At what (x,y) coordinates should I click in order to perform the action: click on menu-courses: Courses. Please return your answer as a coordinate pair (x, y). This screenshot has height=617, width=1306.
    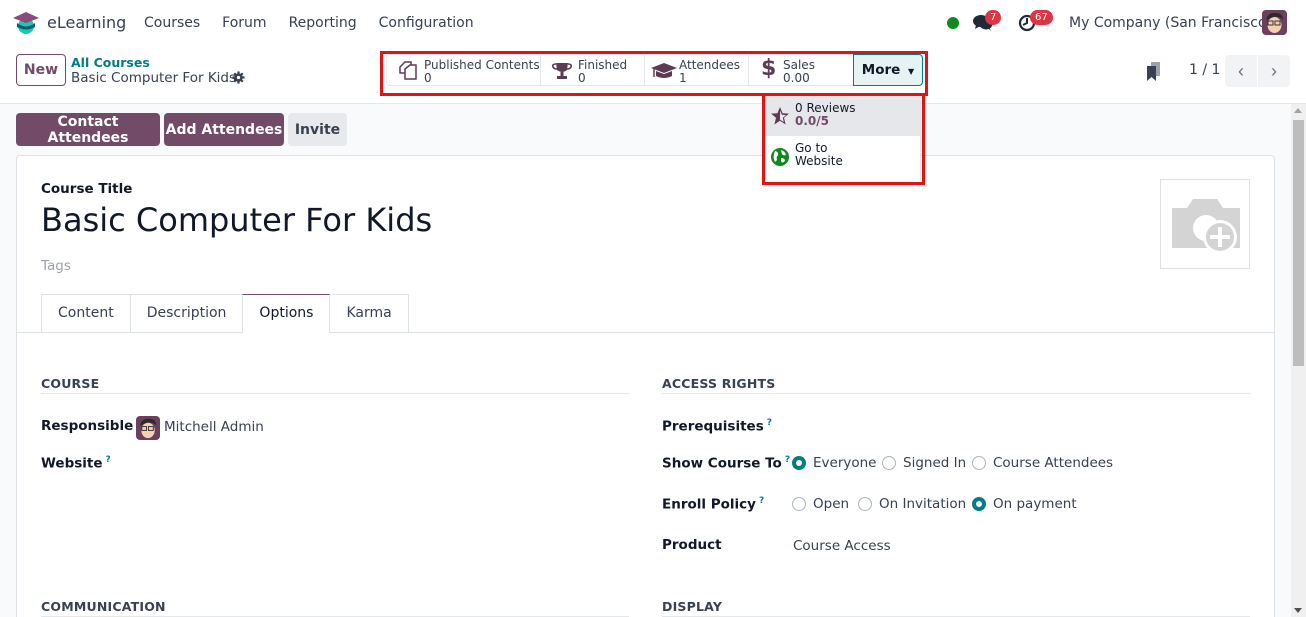
    Looking at the image, I should click on (172, 23).